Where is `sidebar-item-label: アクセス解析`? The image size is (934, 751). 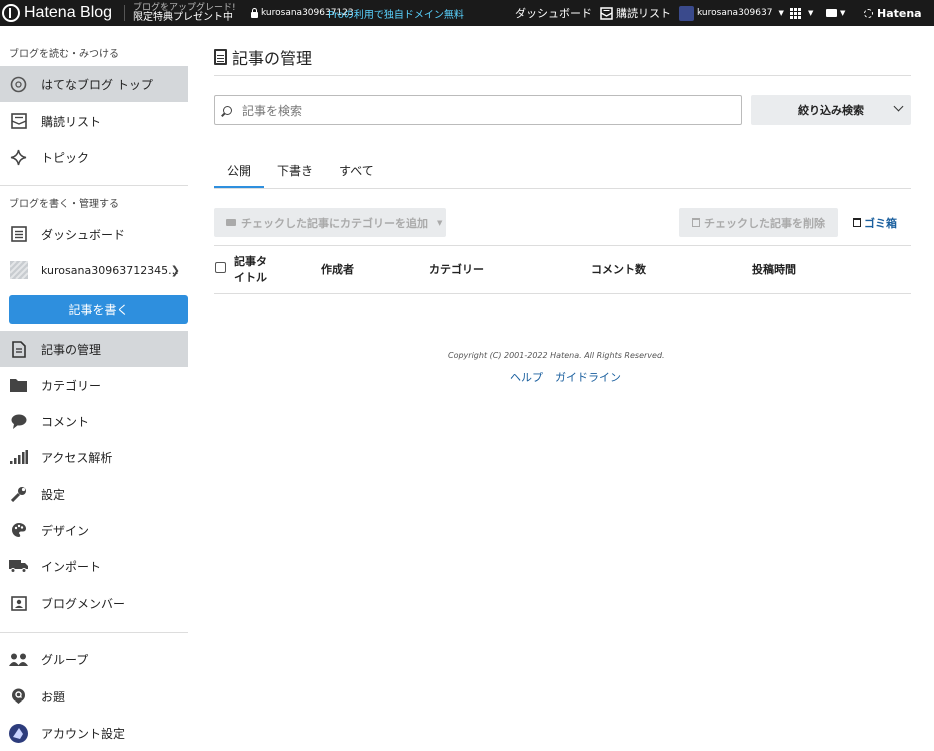
sidebar-item-label: アクセス解析 is located at coordinates (77, 457).